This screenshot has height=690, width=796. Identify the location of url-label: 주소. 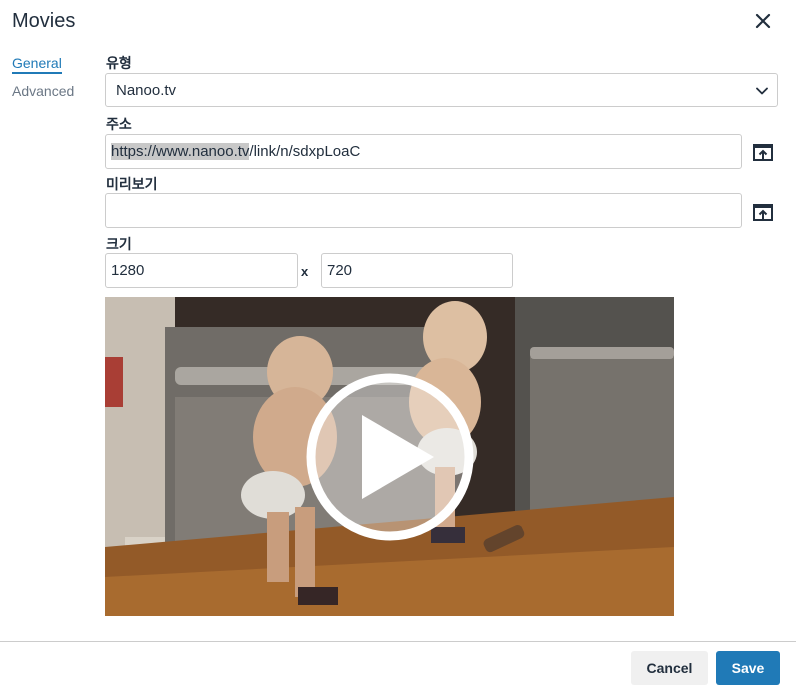
(119, 124).